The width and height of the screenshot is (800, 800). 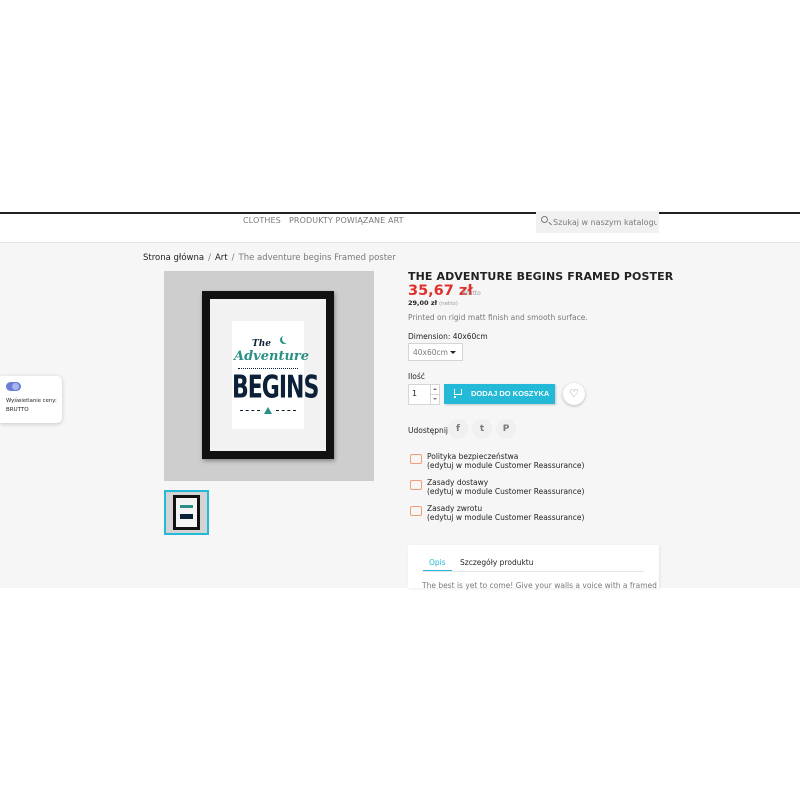 What do you see at coordinates (337, 220) in the screenshot?
I see `nav-item-related-products: PRODUKTY POWIĄZANE` at bounding box center [337, 220].